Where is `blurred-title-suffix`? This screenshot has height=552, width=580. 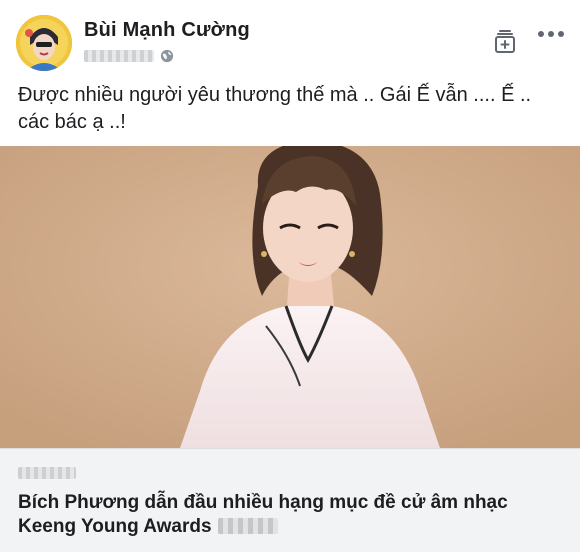 blurred-title-suffix is located at coordinates (247, 526).